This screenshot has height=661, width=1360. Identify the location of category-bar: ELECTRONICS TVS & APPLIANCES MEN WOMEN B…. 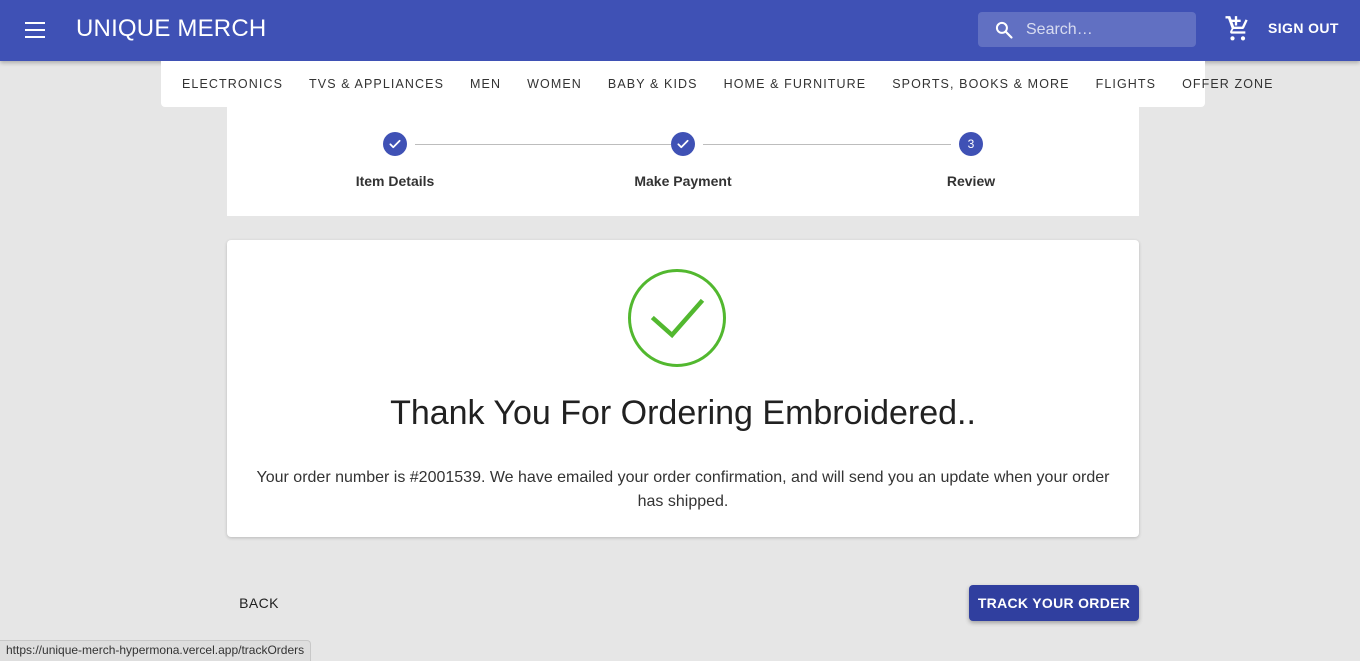
(717, 84).